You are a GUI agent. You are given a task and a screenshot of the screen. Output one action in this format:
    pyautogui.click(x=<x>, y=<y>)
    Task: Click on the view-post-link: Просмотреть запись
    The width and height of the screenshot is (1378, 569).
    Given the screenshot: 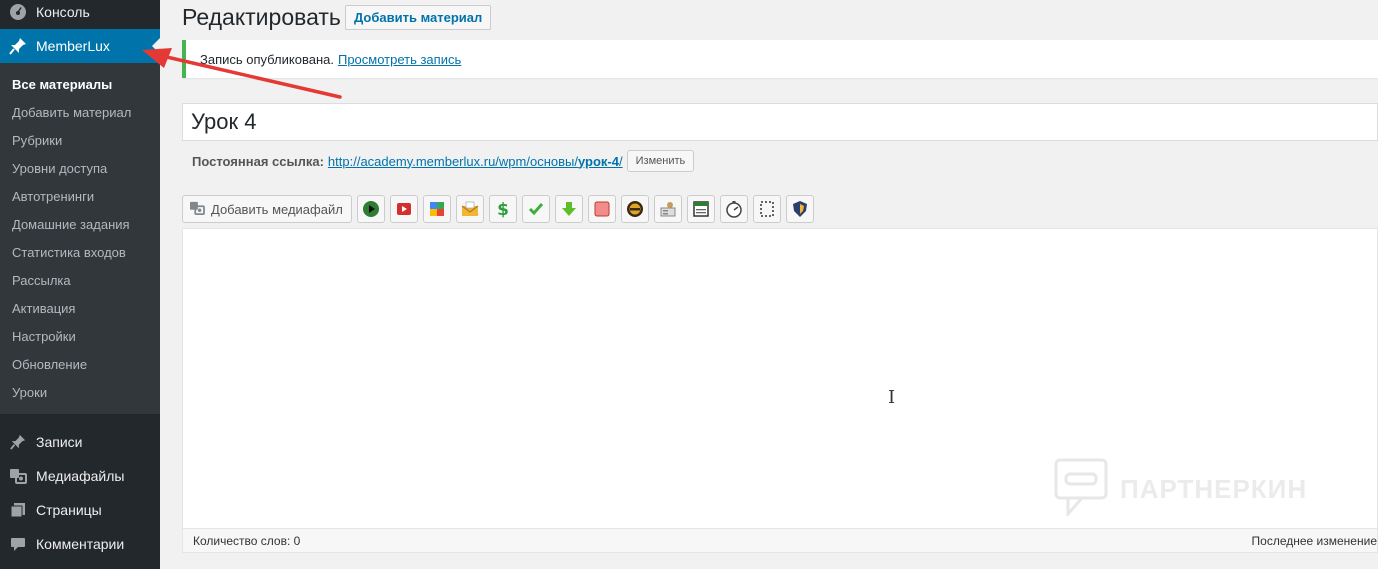 What is the action you would take?
    pyautogui.click(x=399, y=59)
    